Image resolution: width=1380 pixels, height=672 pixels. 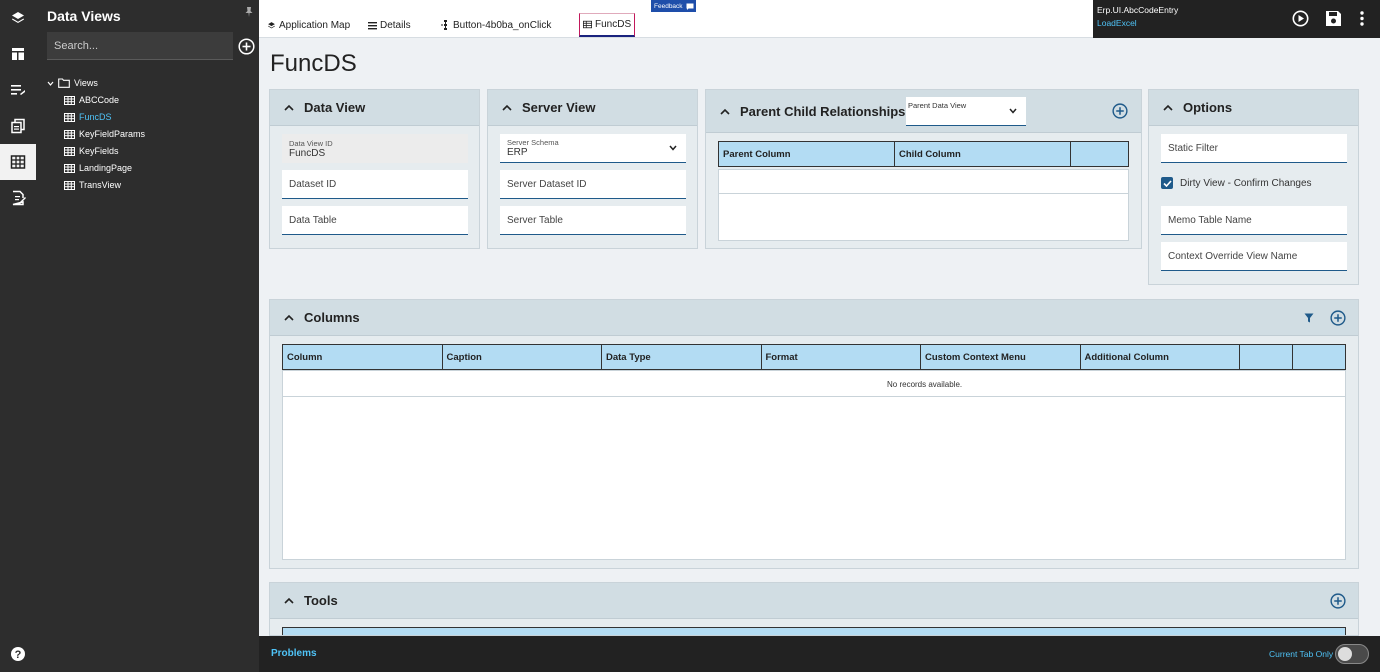 What do you see at coordinates (517, 152) in the screenshot?
I see `field-value: ERP` at bounding box center [517, 152].